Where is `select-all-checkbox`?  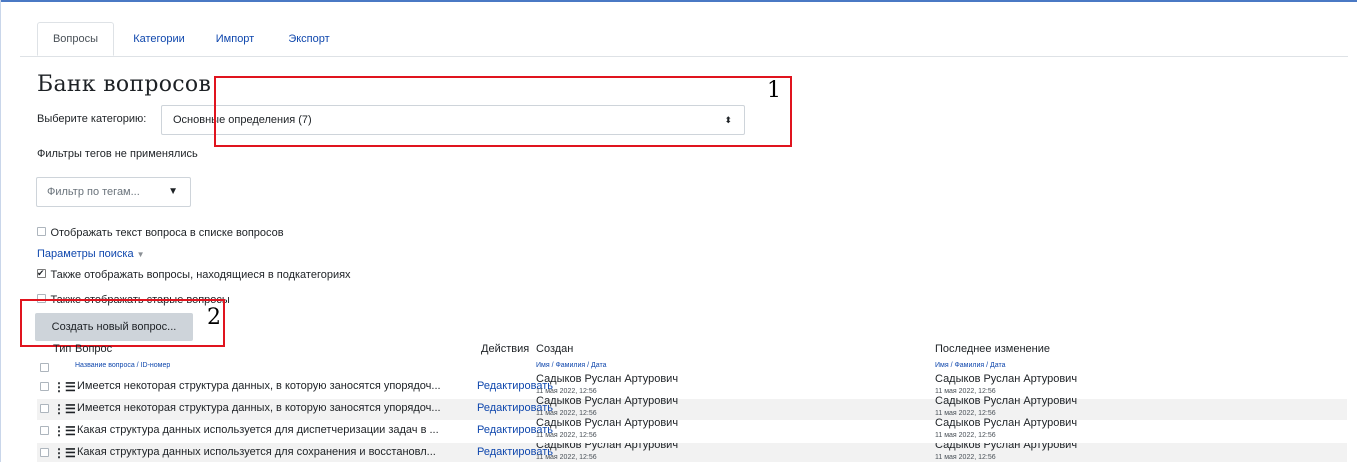
select-all-checkbox is located at coordinates (44, 367).